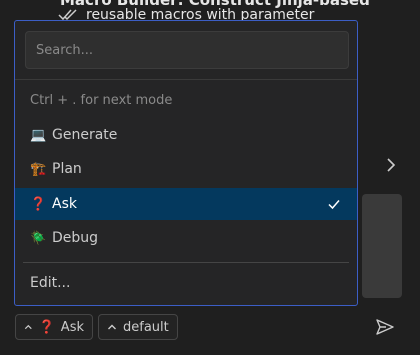  What do you see at coordinates (75, 238) in the screenshot?
I see `mode-item-label: Debug` at bounding box center [75, 238].